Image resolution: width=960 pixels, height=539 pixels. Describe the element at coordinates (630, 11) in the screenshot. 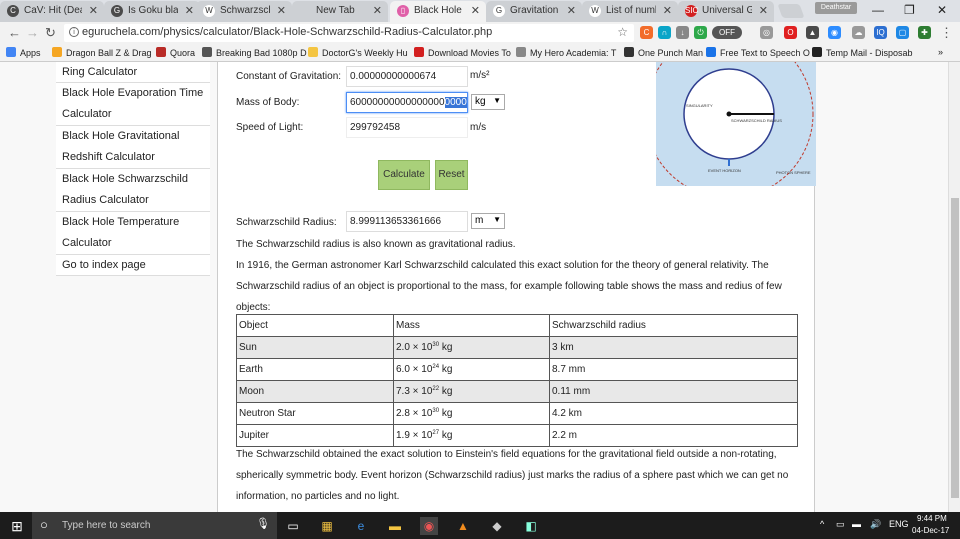

I see `tab-6: W List of numbe ✕` at that location.